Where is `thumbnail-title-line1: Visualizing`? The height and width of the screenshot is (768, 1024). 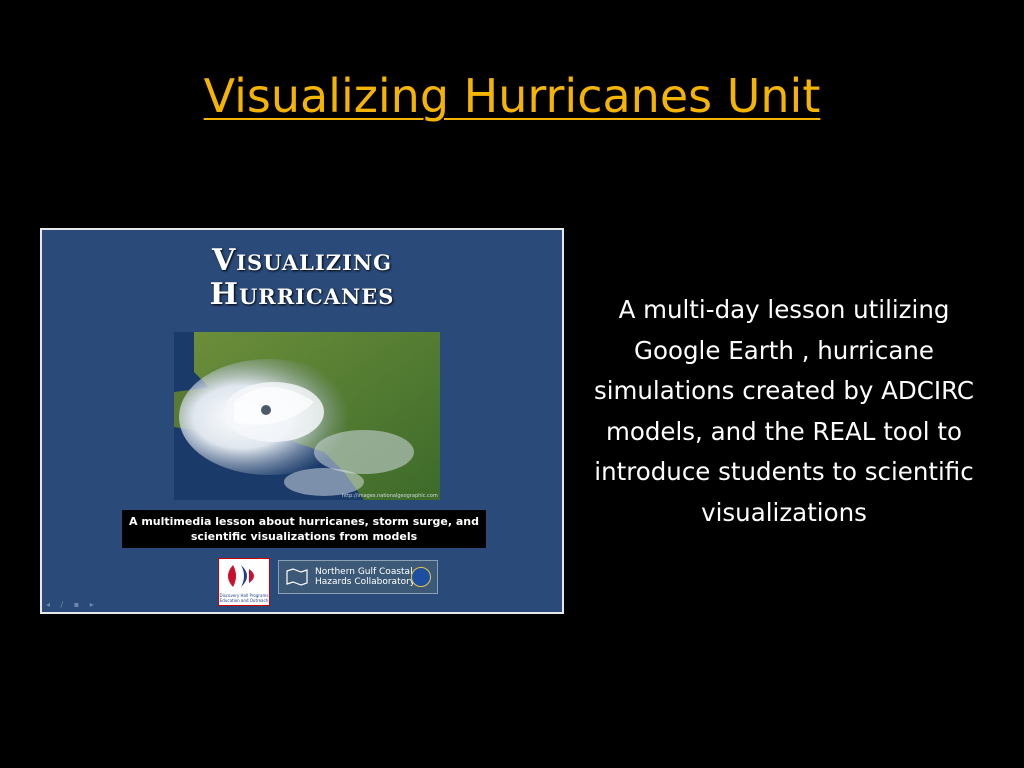
thumbnail-title-line1: Visualizing is located at coordinates (302, 260).